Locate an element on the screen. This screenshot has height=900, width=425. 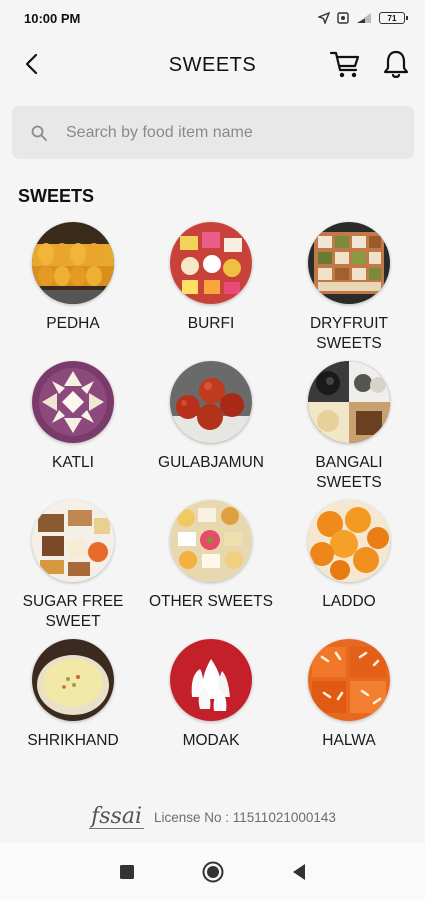
category-label: DRYFRUIT SWEETS is located at coordinates (349, 333).